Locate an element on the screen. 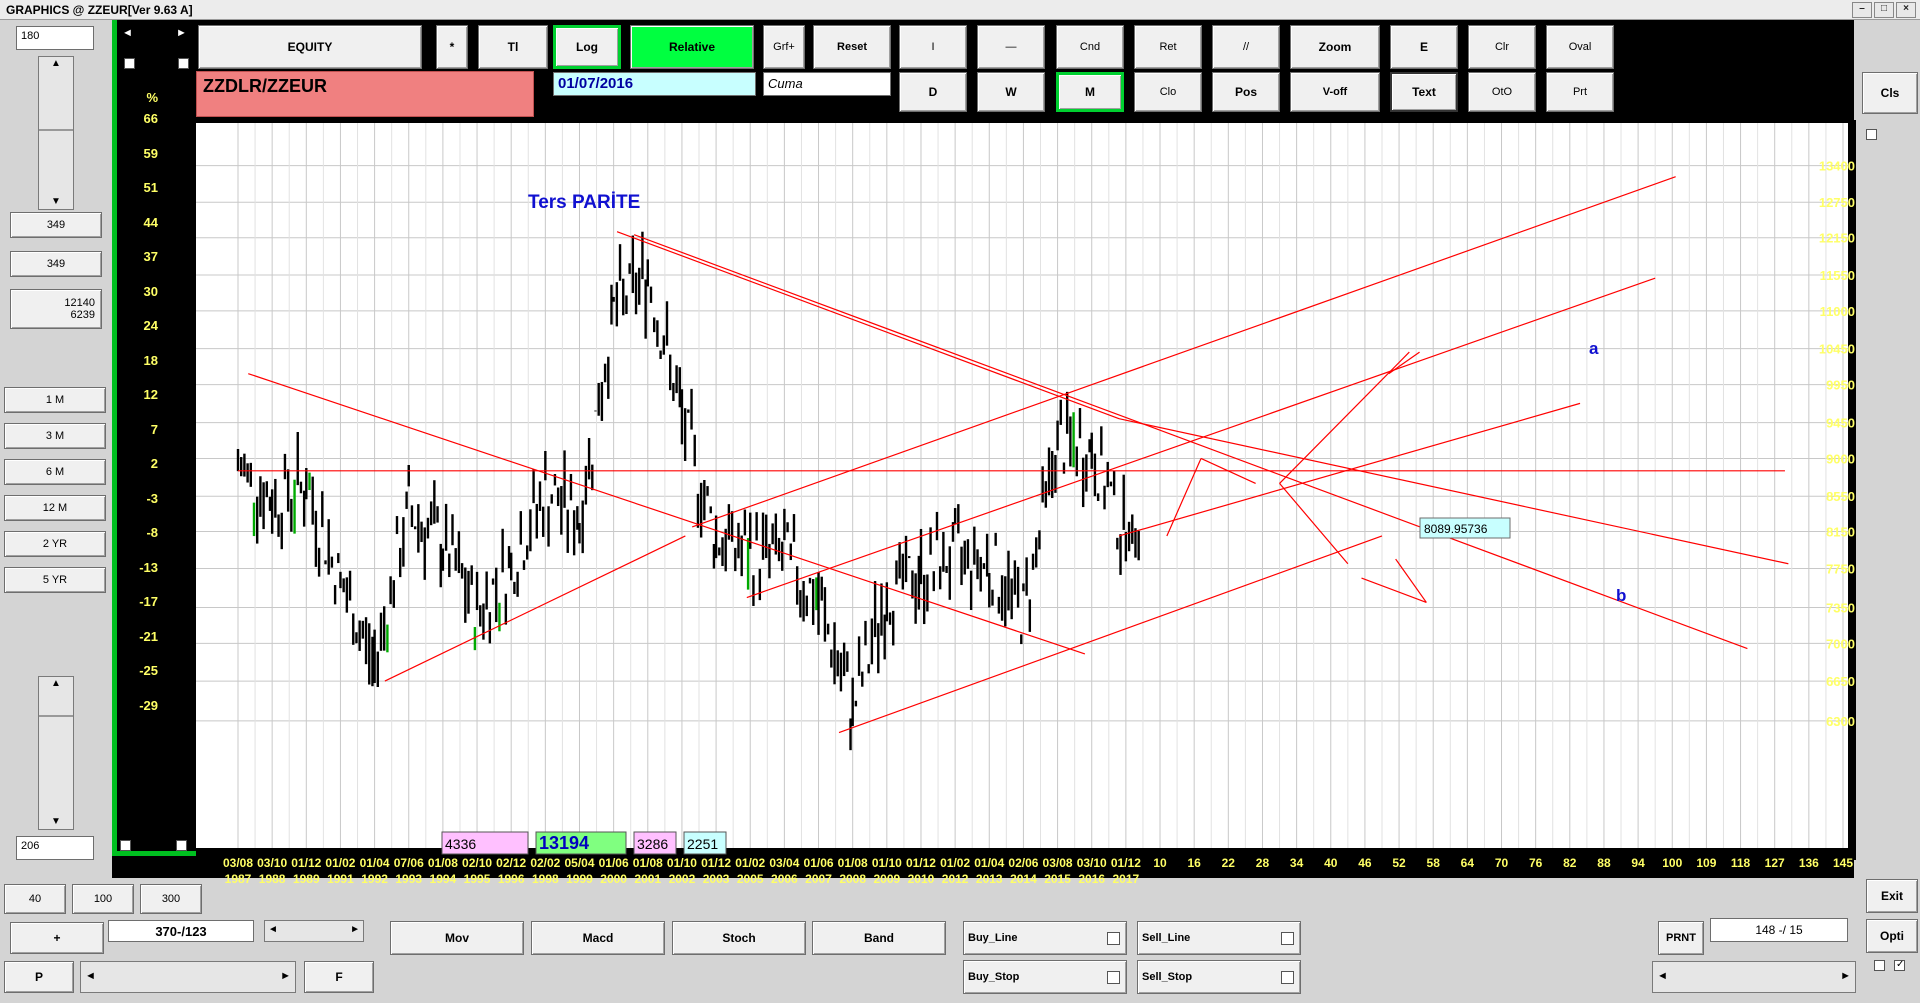 The image size is (1920, 1003). plus-button: + is located at coordinates (57, 938).